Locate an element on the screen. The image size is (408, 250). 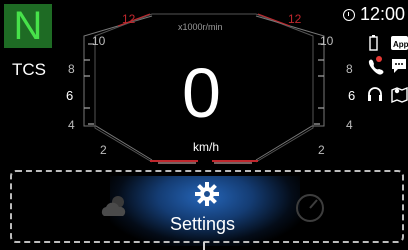
map-icon is located at coordinates (399, 95).